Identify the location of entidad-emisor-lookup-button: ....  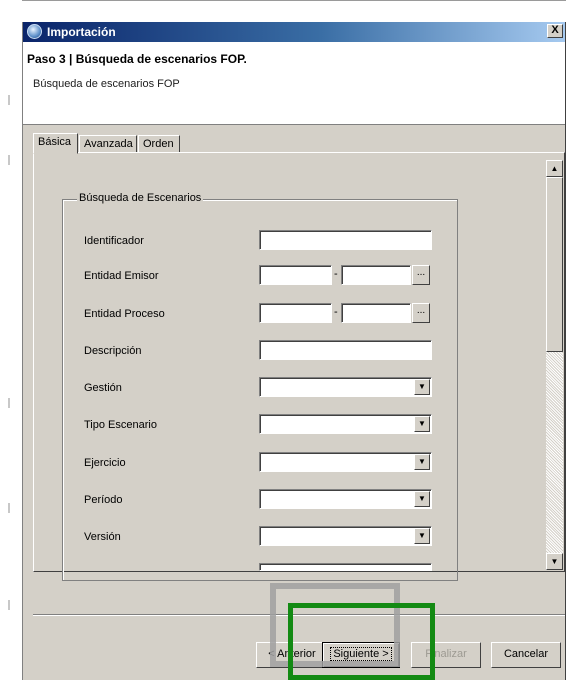
(421, 275).